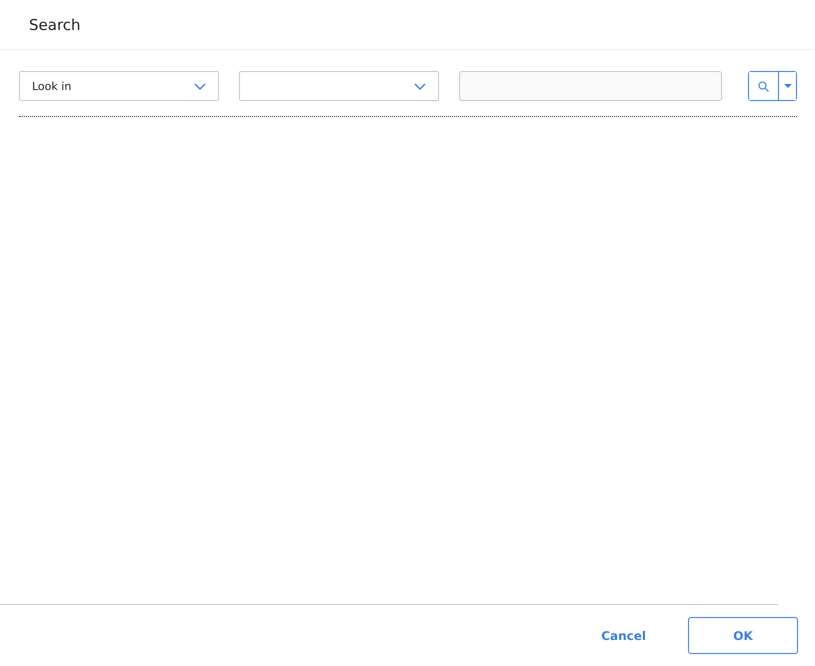  I want to click on dialog-title: Search, so click(55, 25).